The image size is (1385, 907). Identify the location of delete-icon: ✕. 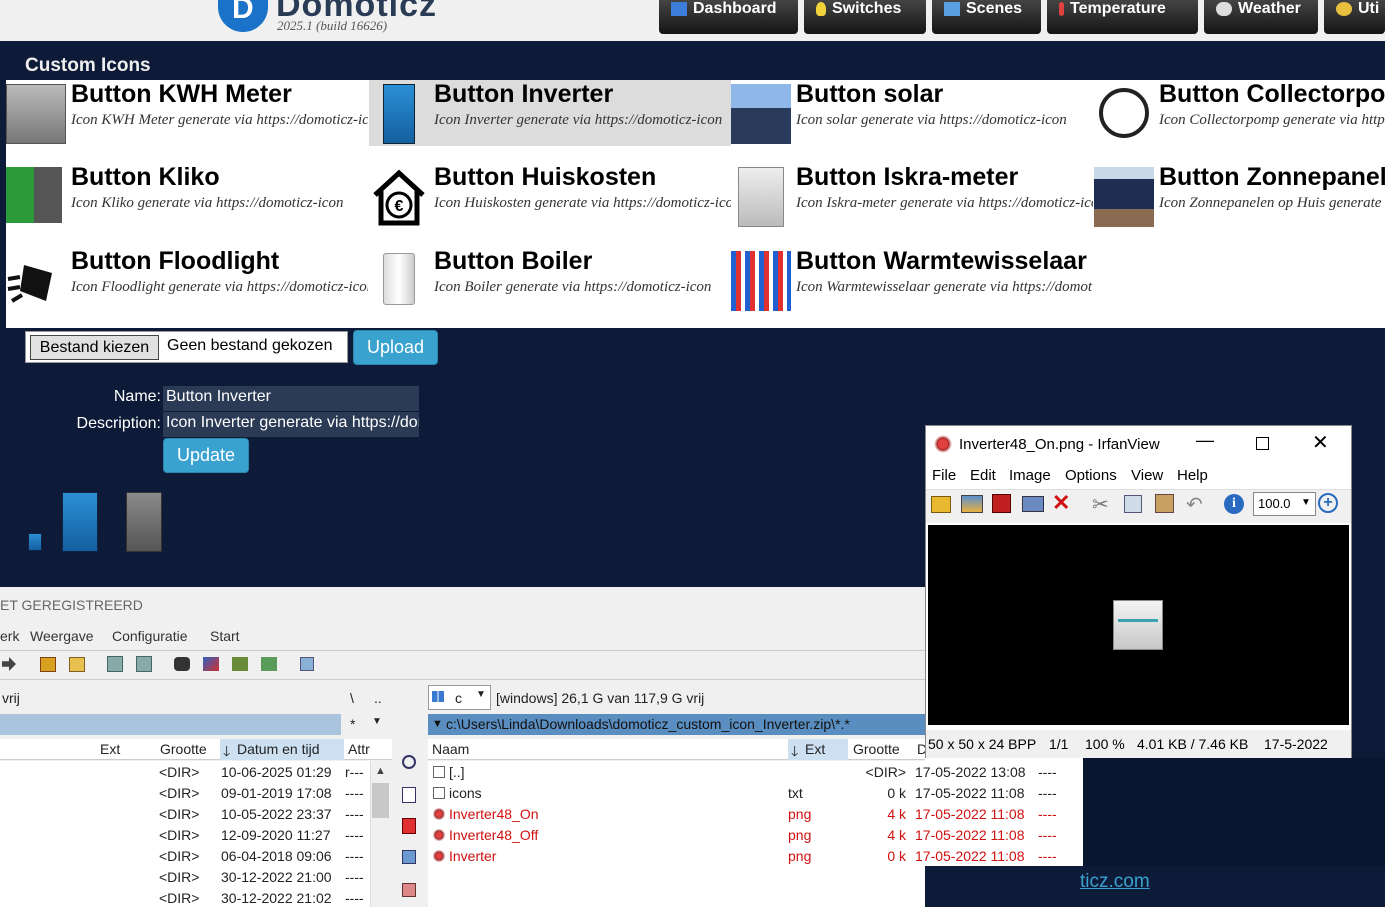
(1061, 503).